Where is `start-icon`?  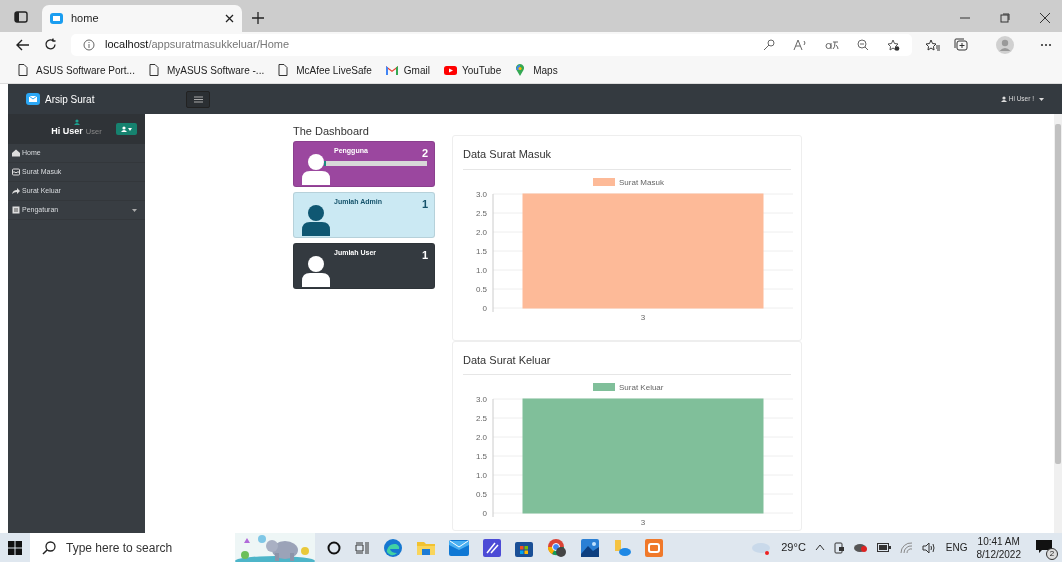
start-icon is located at coordinates (15, 547).